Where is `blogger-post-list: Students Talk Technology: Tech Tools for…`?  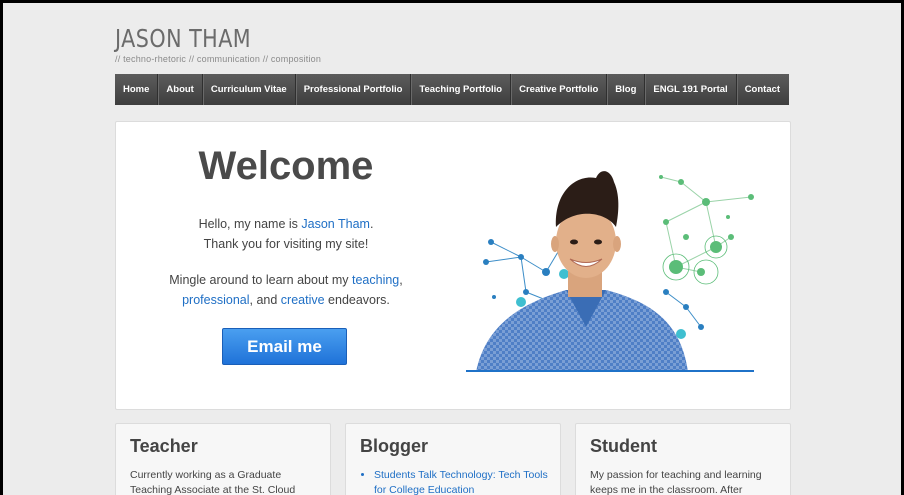 blogger-post-list: Students Talk Technology: Tech Tools for… is located at coordinates (457, 481).